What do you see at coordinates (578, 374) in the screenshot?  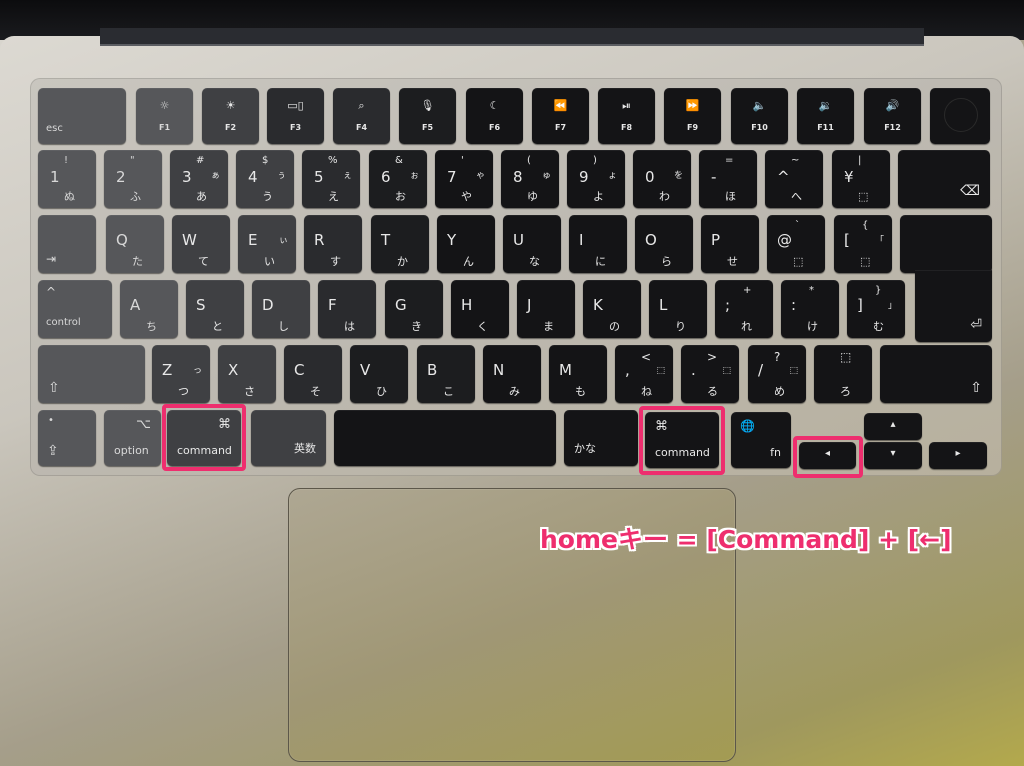 I see `key-M: Mも` at bounding box center [578, 374].